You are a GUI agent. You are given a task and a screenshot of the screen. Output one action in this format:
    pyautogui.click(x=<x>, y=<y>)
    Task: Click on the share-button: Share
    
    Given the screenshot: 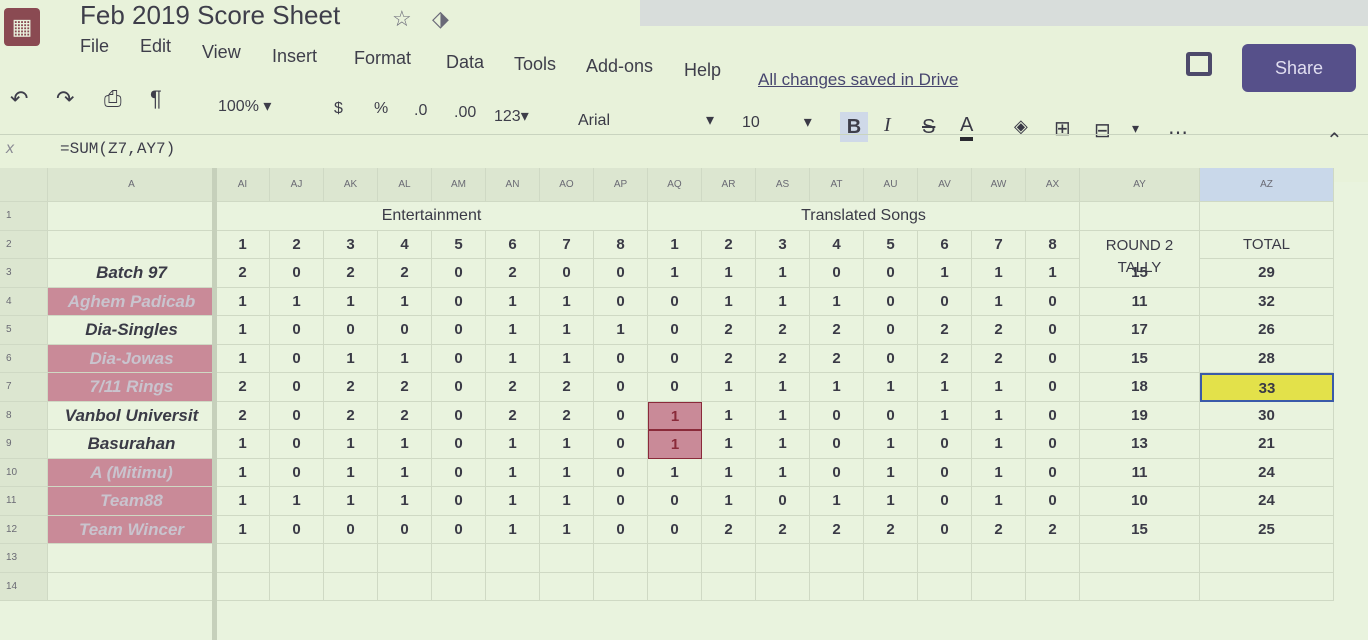 What is the action you would take?
    pyautogui.click(x=1299, y=68)
    